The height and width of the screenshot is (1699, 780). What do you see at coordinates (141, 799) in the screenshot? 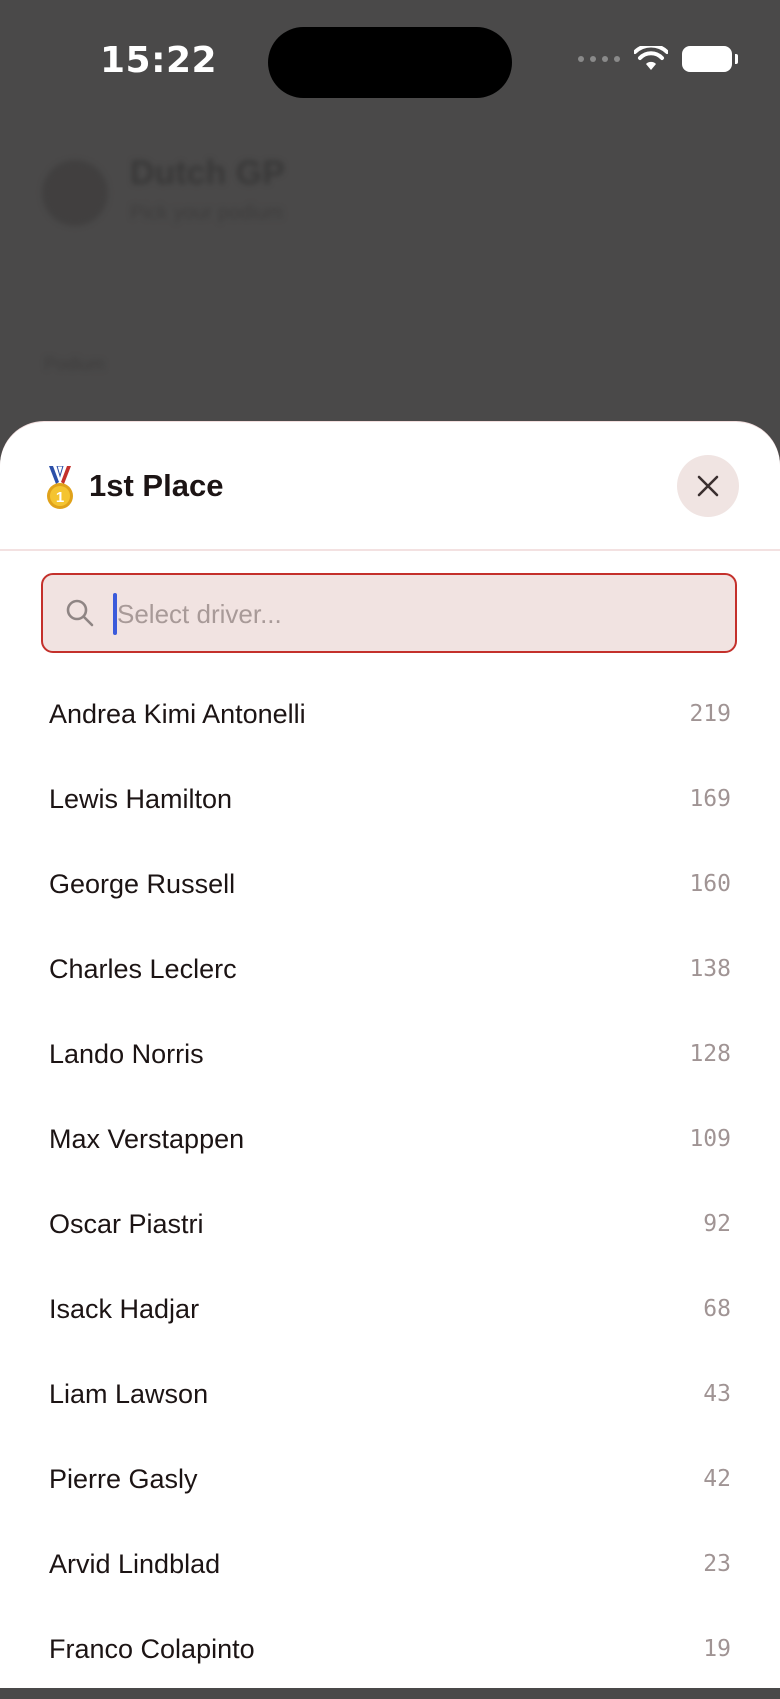
I see `driver-name: Lewis Hamilton` at bounding box center [141, 799].